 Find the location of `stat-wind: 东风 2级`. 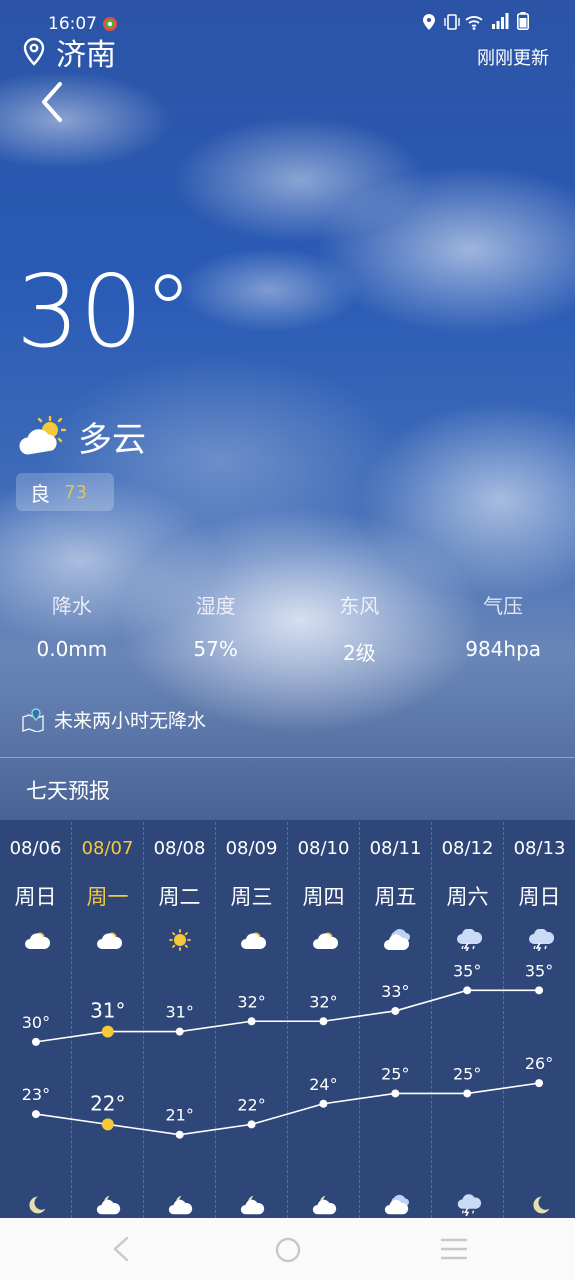

stat-wind: 东风 2级 is located at coordinates (360, 628).